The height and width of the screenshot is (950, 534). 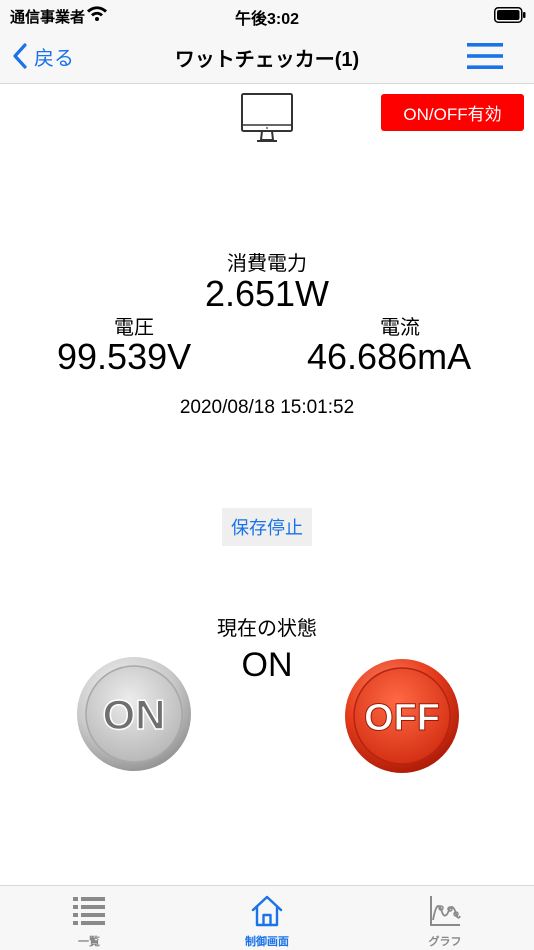 What do you see at coordinates (485, 56) in the screenshot?
I see `hamburger-menu-icon` at bounding box center [485, 56].